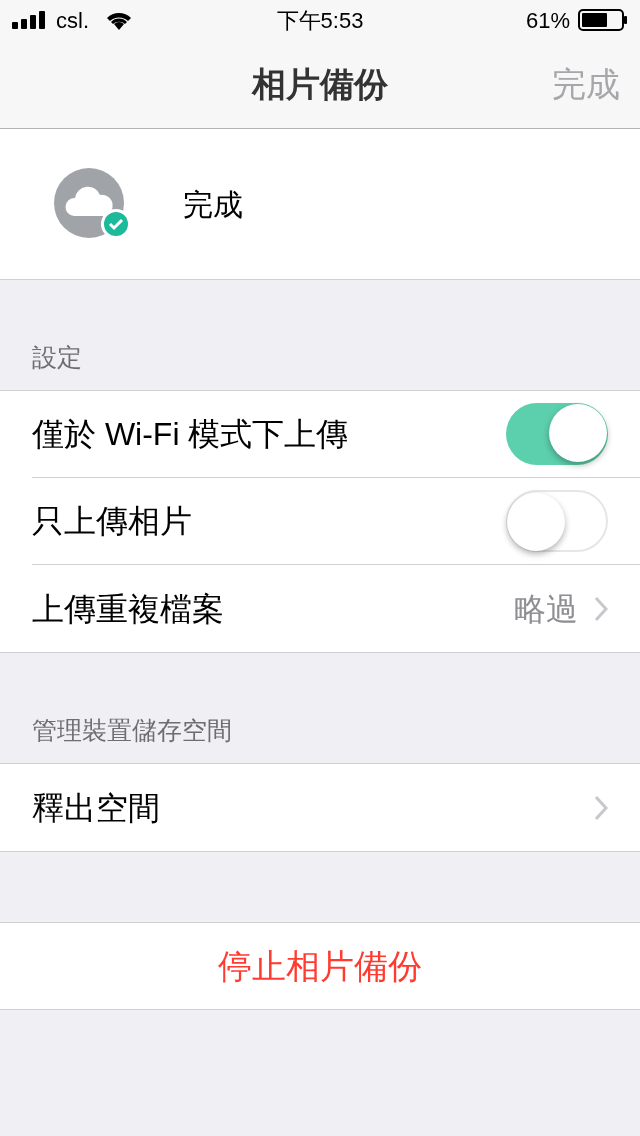  Describe the element at coordinates (119, 20) in the screenshot. I see `wifi-icon` at that location.